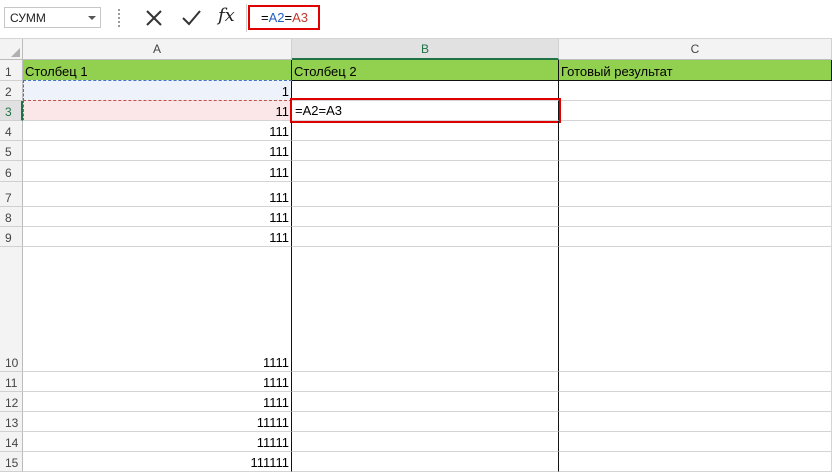 The height and width of the screenshot is (472, 832). I want to click on enter-button, so click(191, 18).